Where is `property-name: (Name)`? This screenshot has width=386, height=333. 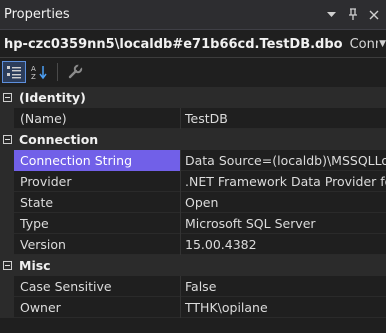
property-name: (Name) is located at coordinates (43, 118).